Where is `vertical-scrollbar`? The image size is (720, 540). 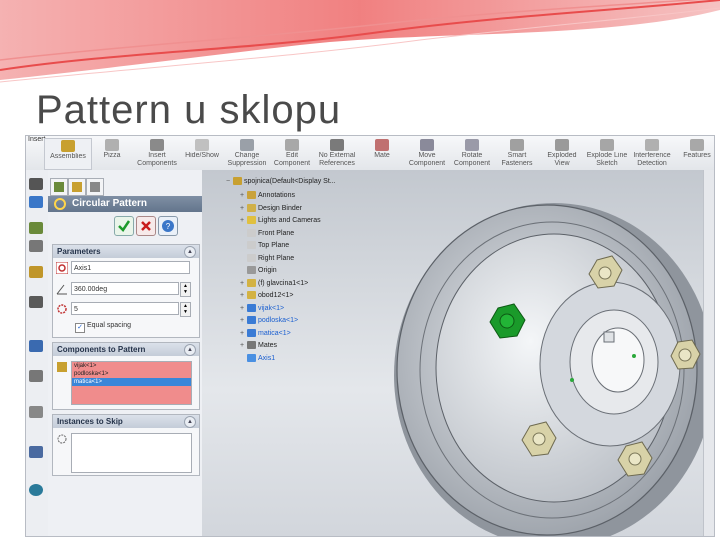 vertical-scrollbar is located at coordinates (708, 353).